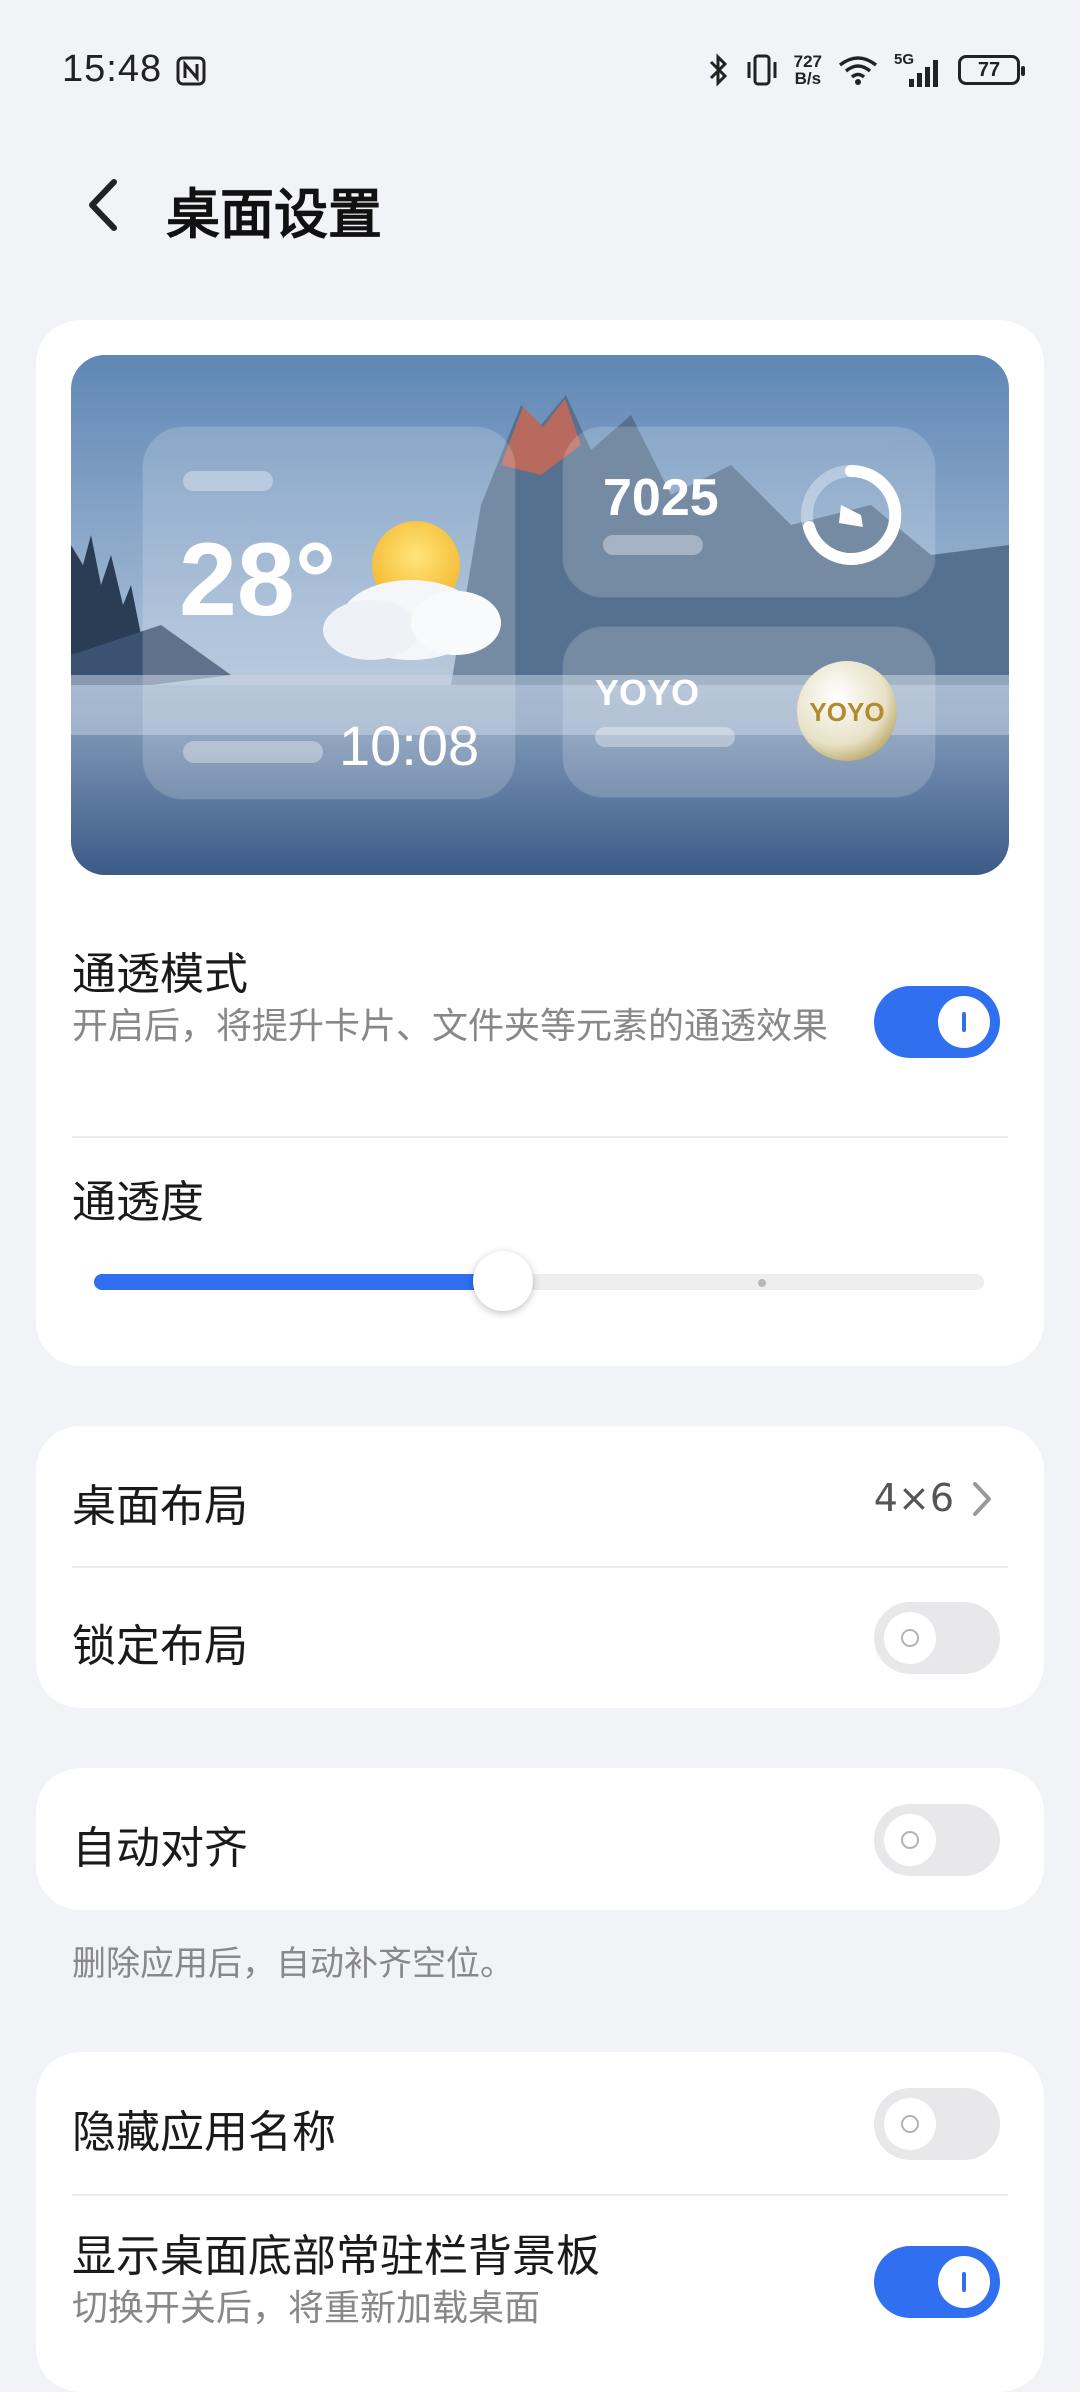  What do you see at coordinates (540, 205) in the screenshot?
I see `header: 桌面设置` at bounding box center [540, 205].